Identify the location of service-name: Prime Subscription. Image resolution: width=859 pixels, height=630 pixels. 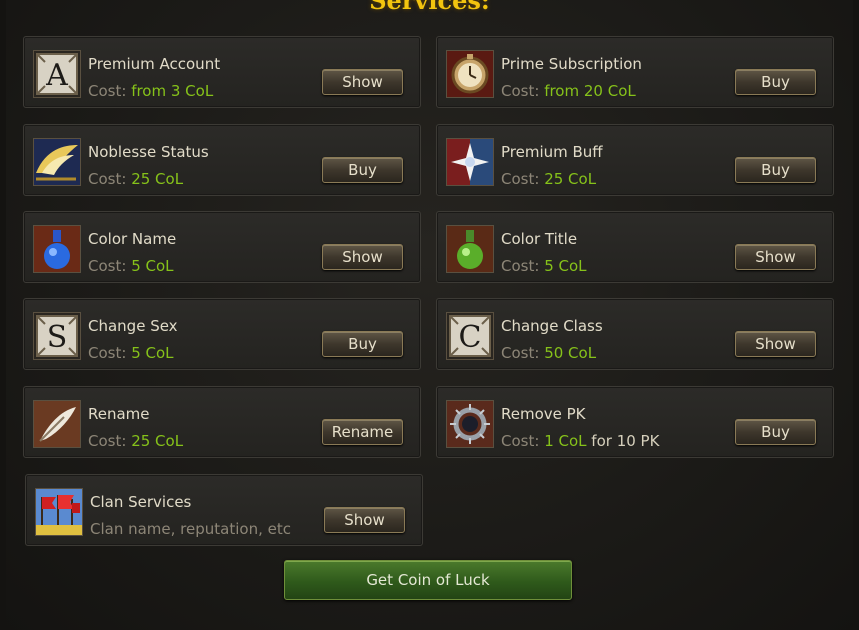
(571, 64).